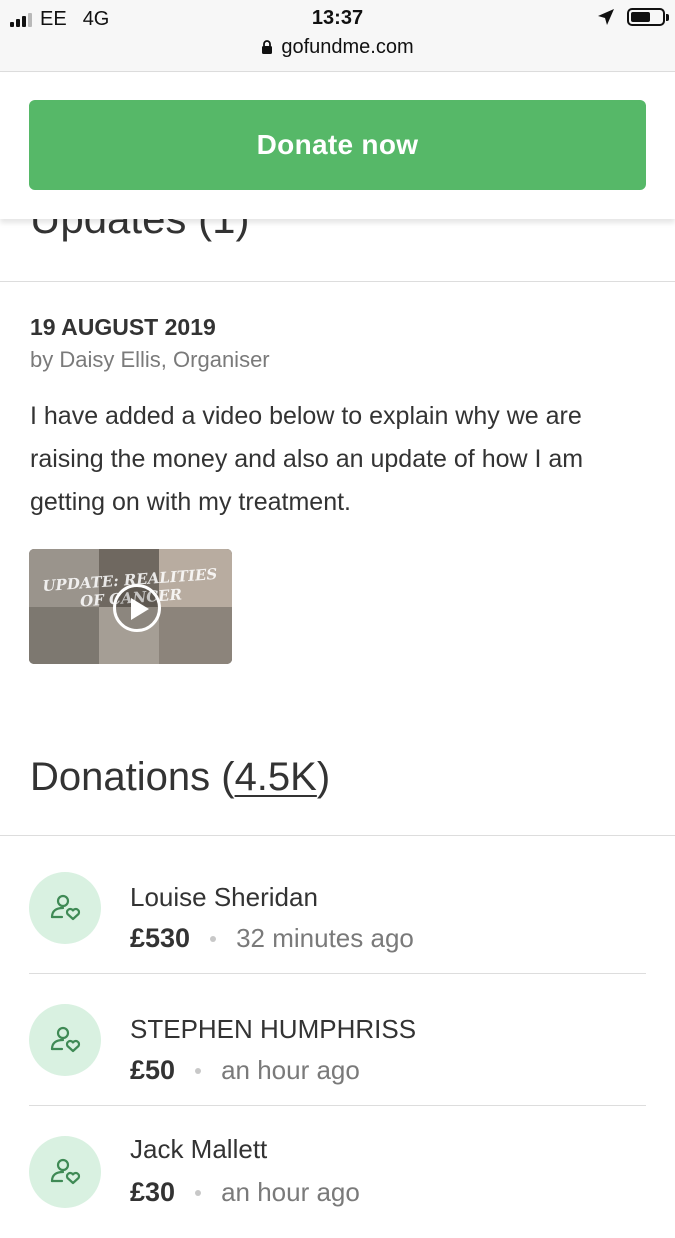  Describe the element at coordinates (337, 281) in the screenshot. I see `updates-divider` at that location.